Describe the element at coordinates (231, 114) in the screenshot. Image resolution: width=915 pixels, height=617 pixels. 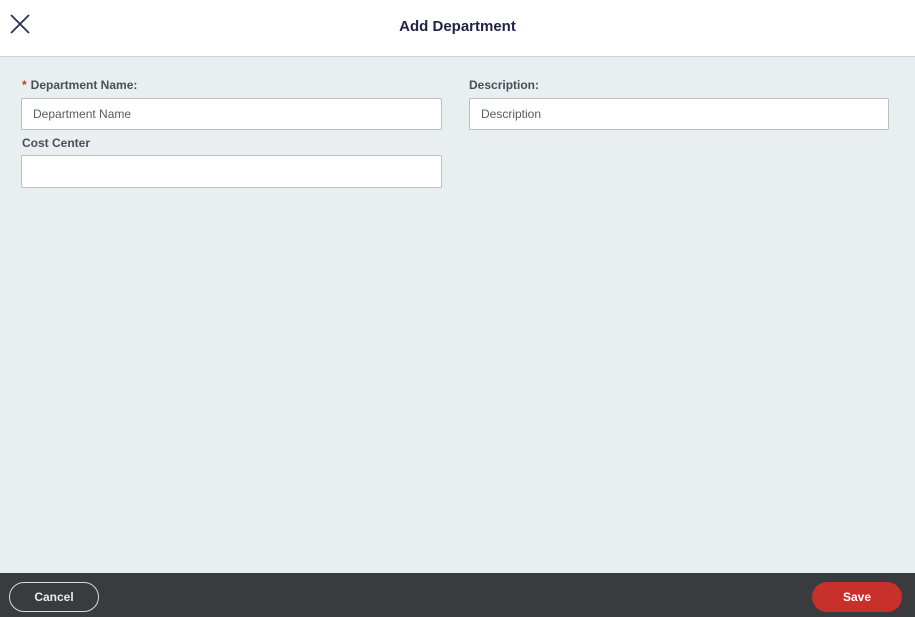
I see `department-name-input` at that location.